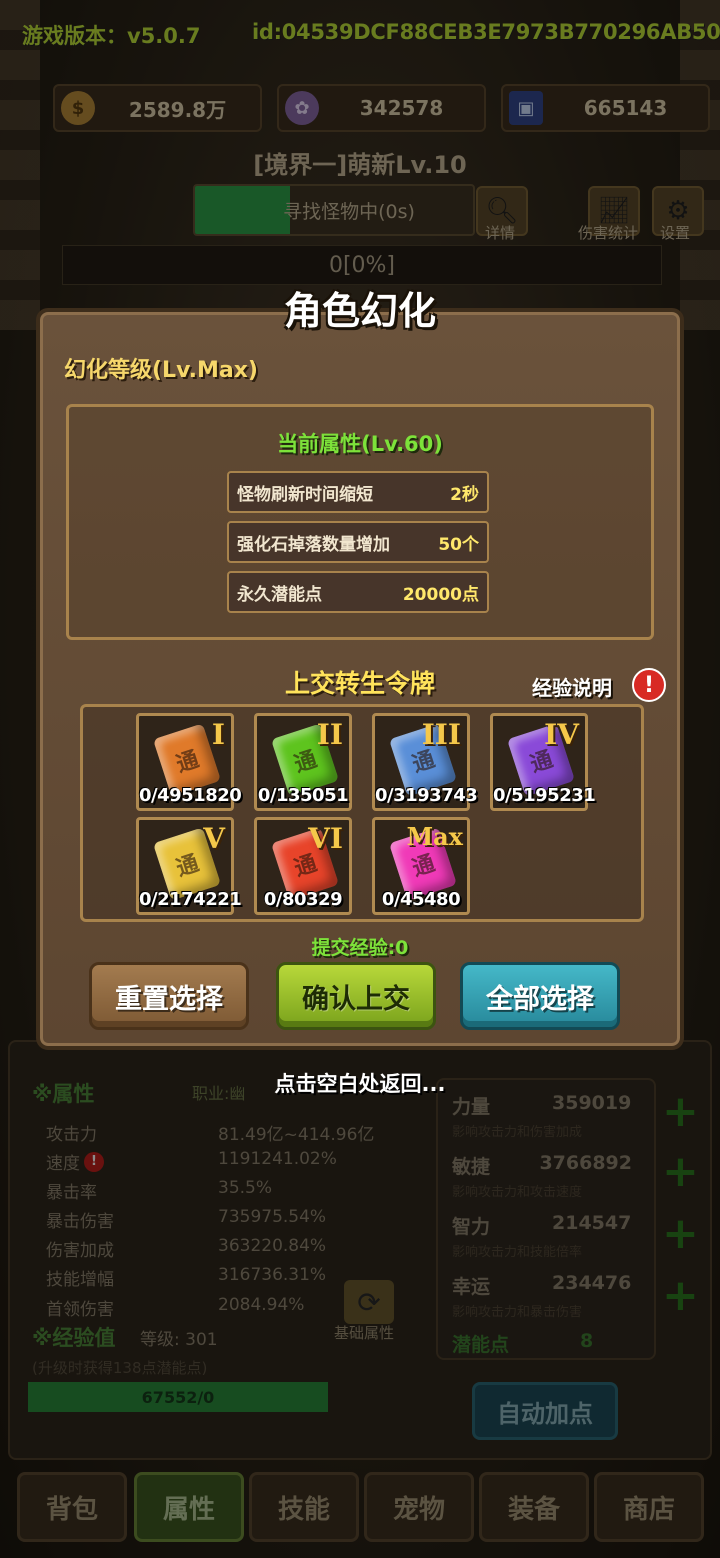 The image size is (720, 1558). What do you see at coordinates (359, 683) in the screenshot?
I see `hand-in-title: 上交转生令牌` at bounding box center [359, 683].